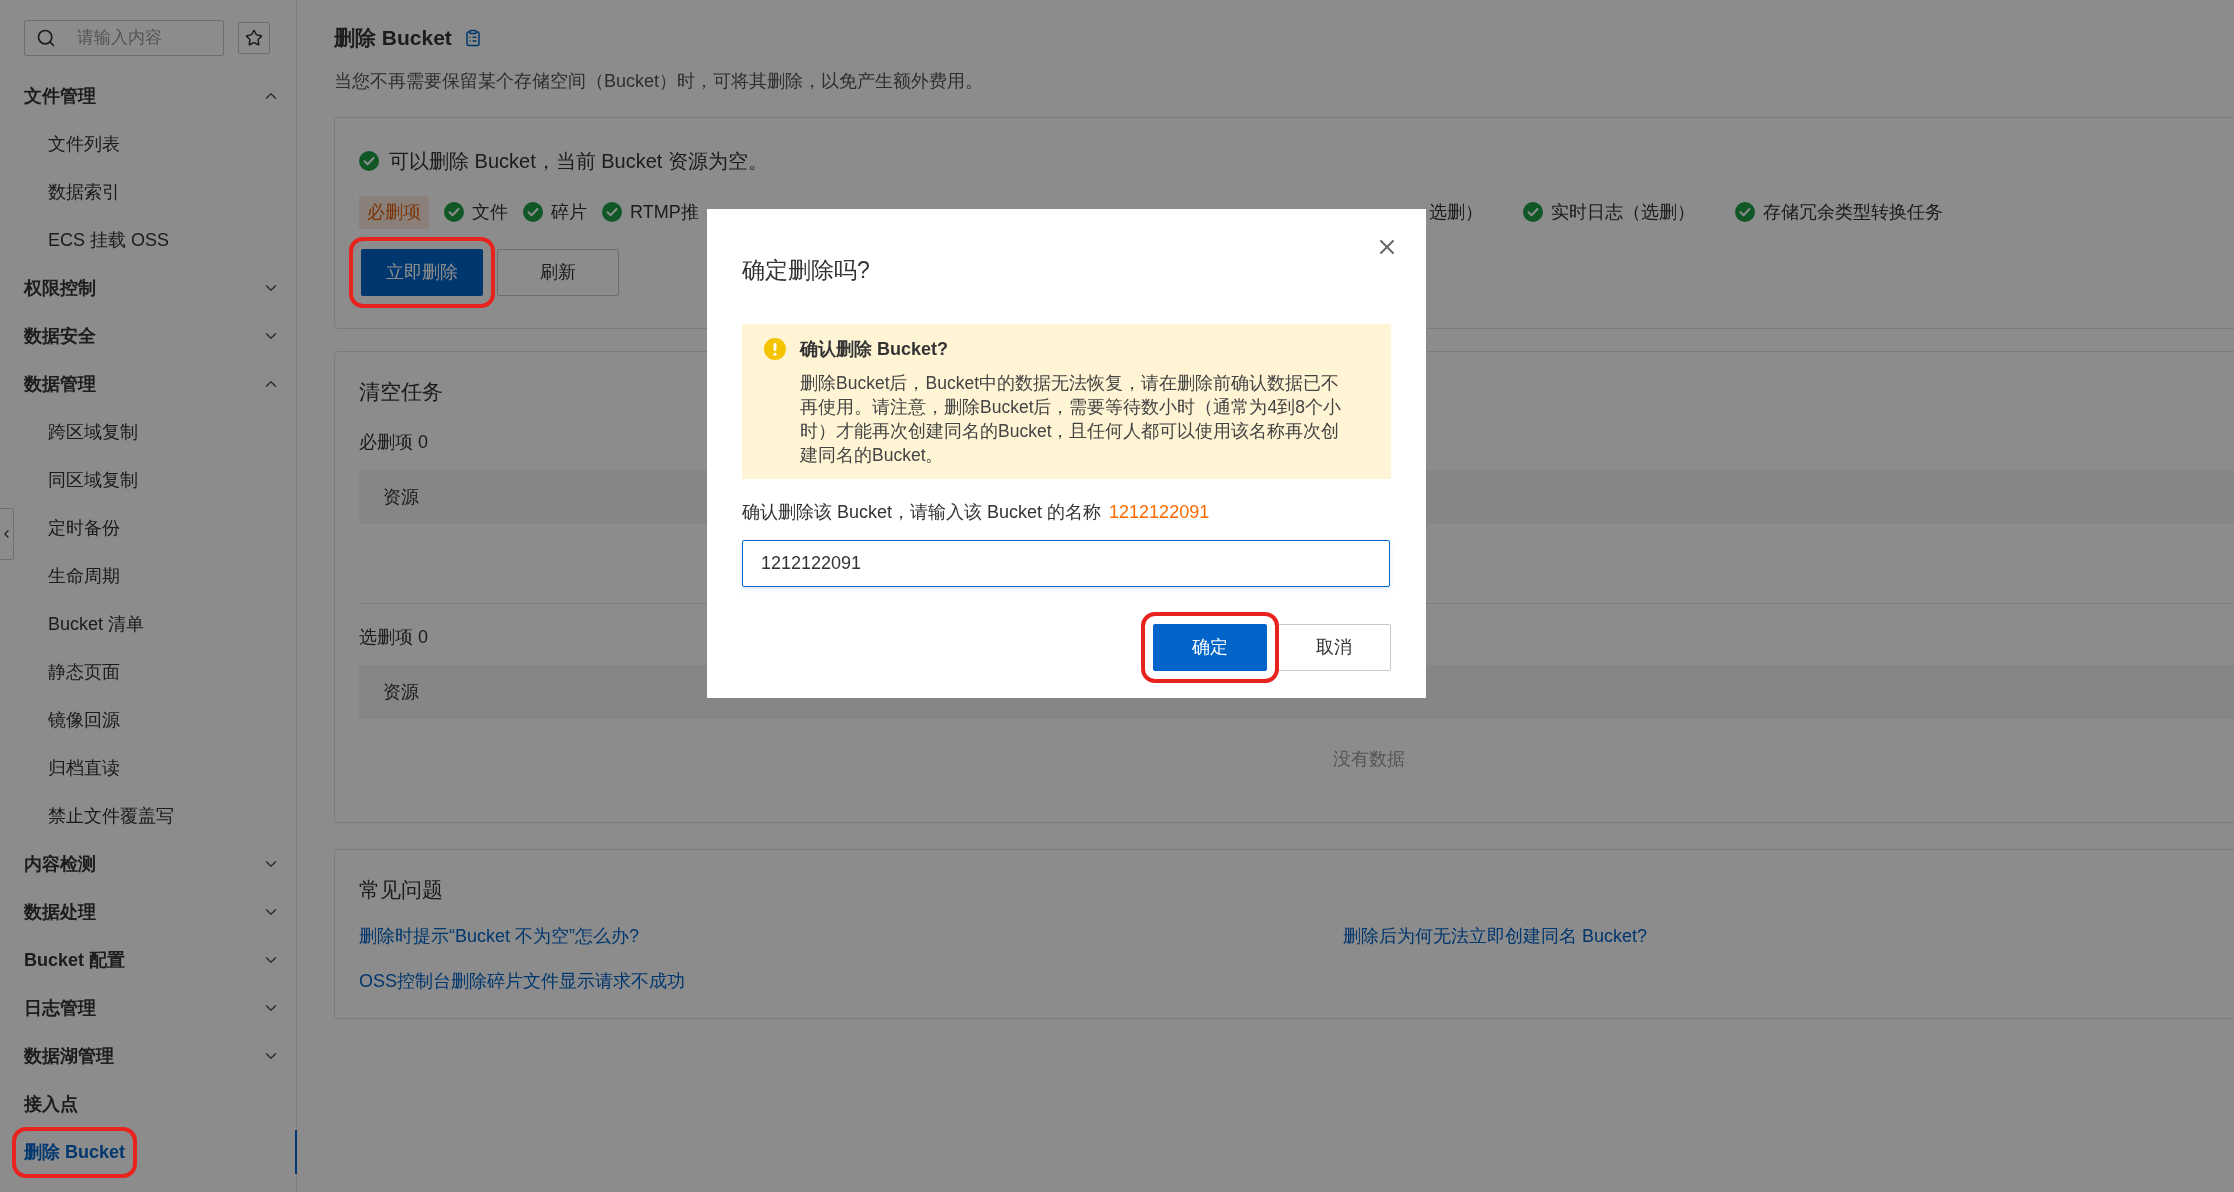 This screenshot has width=2234, height=1192. Describe the element at coordinates (775, 348) in the screenshot. I see `warning-icon` at that location.